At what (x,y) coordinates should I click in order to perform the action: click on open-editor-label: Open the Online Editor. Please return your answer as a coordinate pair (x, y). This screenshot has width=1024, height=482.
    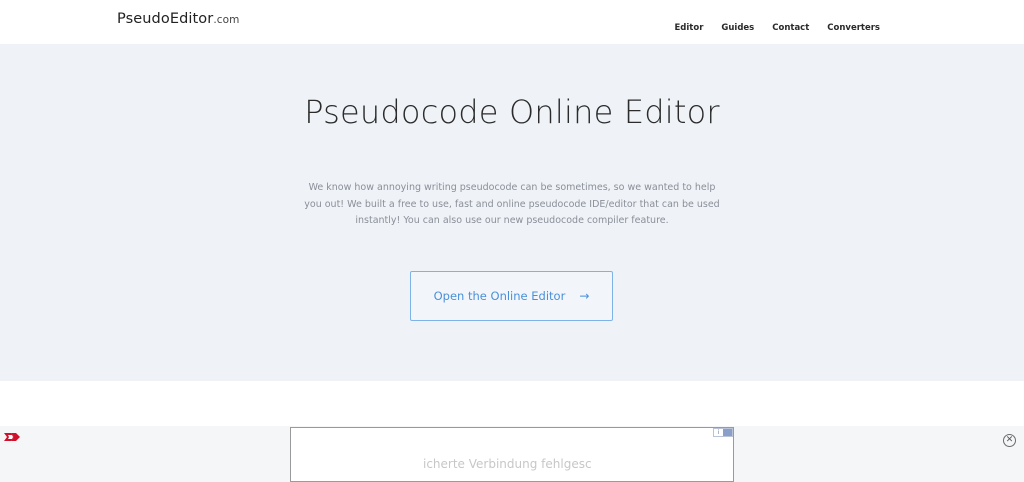
    Looking at the image, I should click on (499, 296).